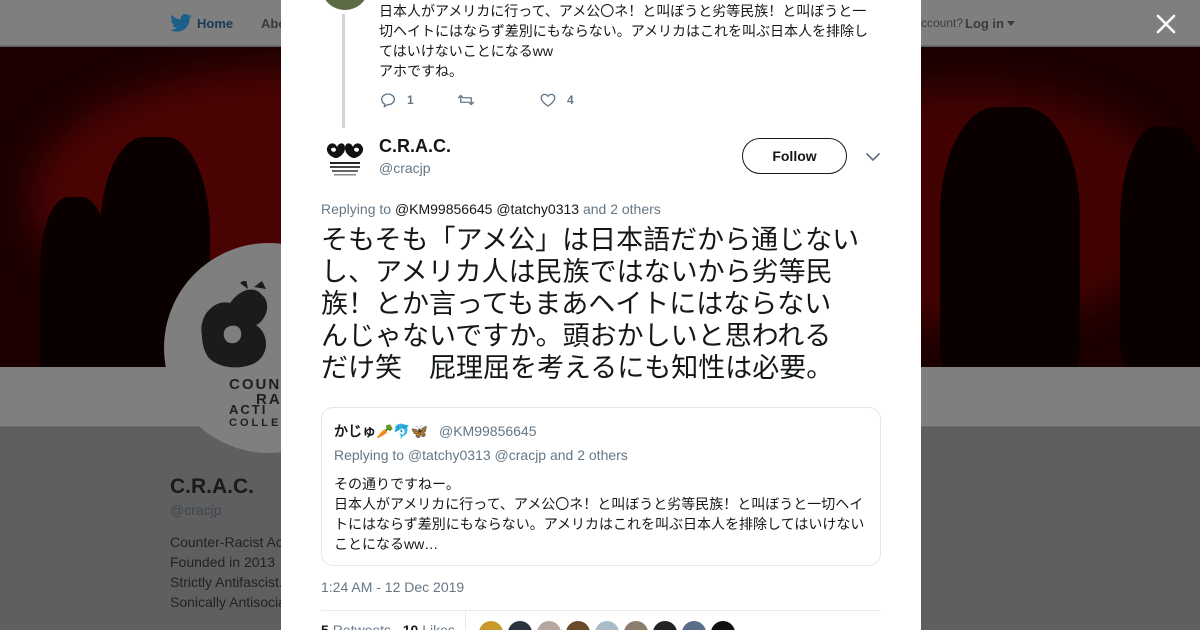 The width and height of the screenshot is (1200, 630). Describe the element at coordinates (590, 240) in the screenshot. I see `tweet-text-line: そもそも「アメ公」は日本語だから通じない` at that location.